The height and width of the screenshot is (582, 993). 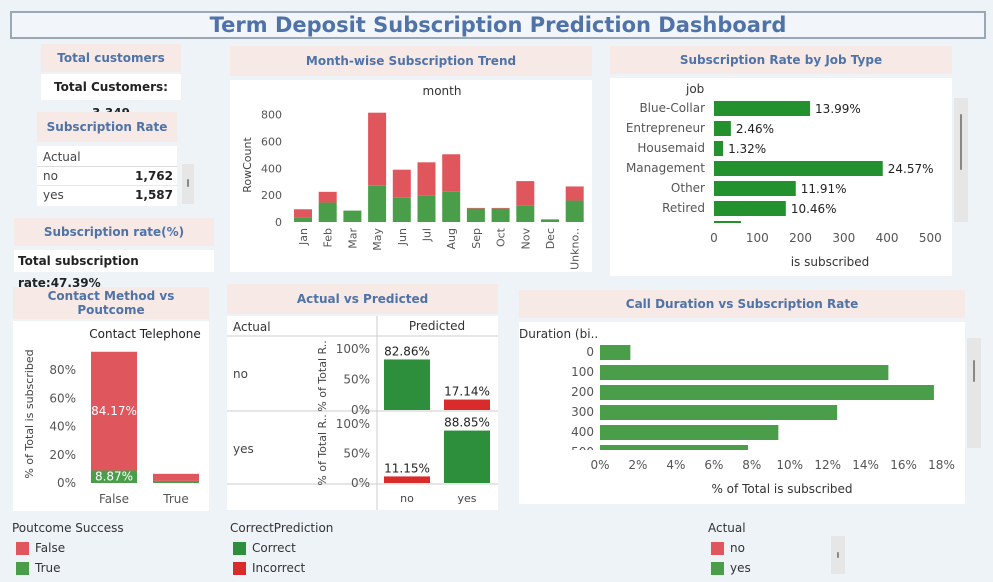 I want to click on duration-chart-scrollbar, so click(x=974, y=393).